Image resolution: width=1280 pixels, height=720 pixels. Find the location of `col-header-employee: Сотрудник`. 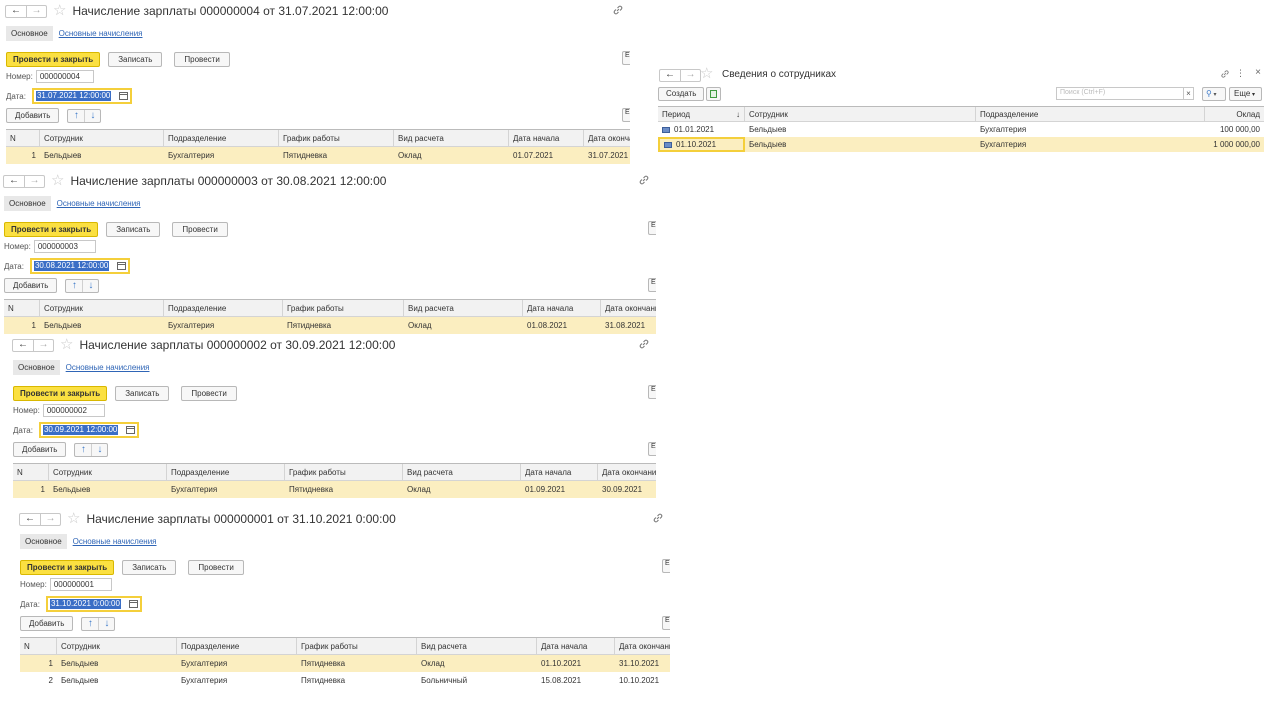

col-header-employee: Сотрудник is located at coordinates (860, 114).